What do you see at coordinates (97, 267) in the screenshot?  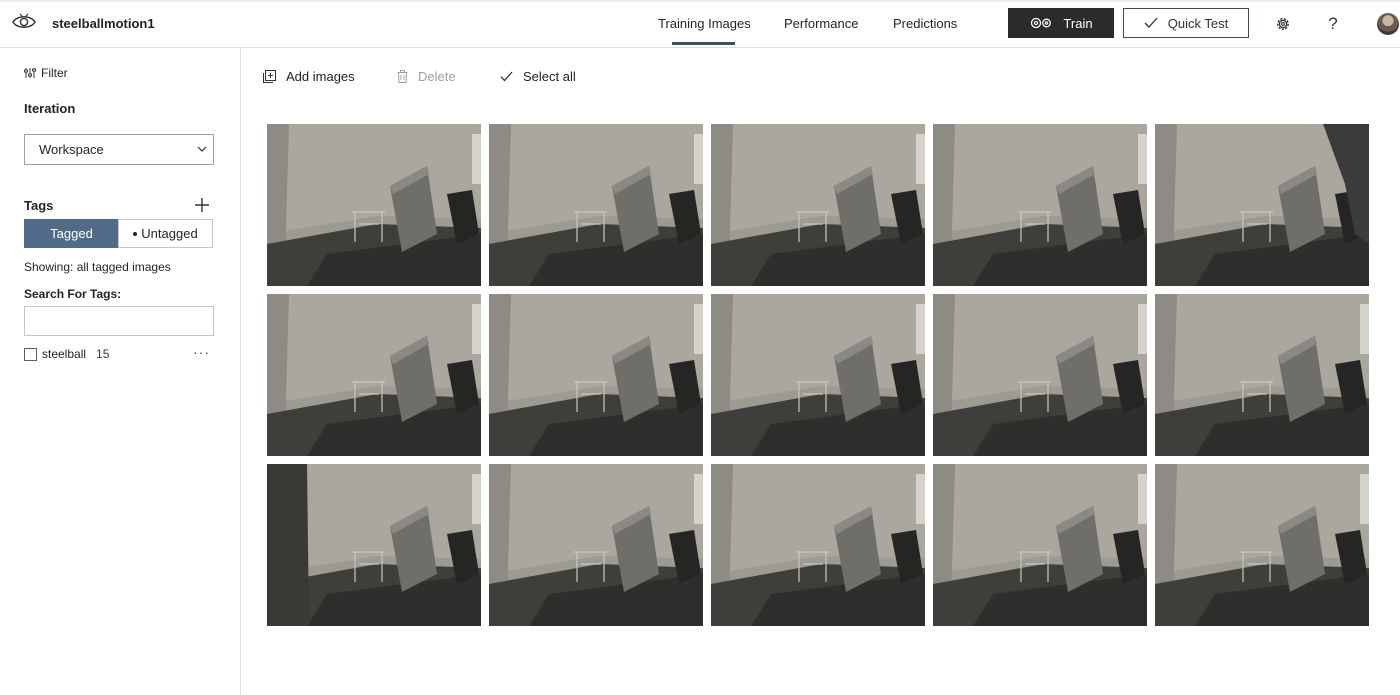 I see `showing-filter-text: Showing: all tagged images` at bounding box center [97, 267].